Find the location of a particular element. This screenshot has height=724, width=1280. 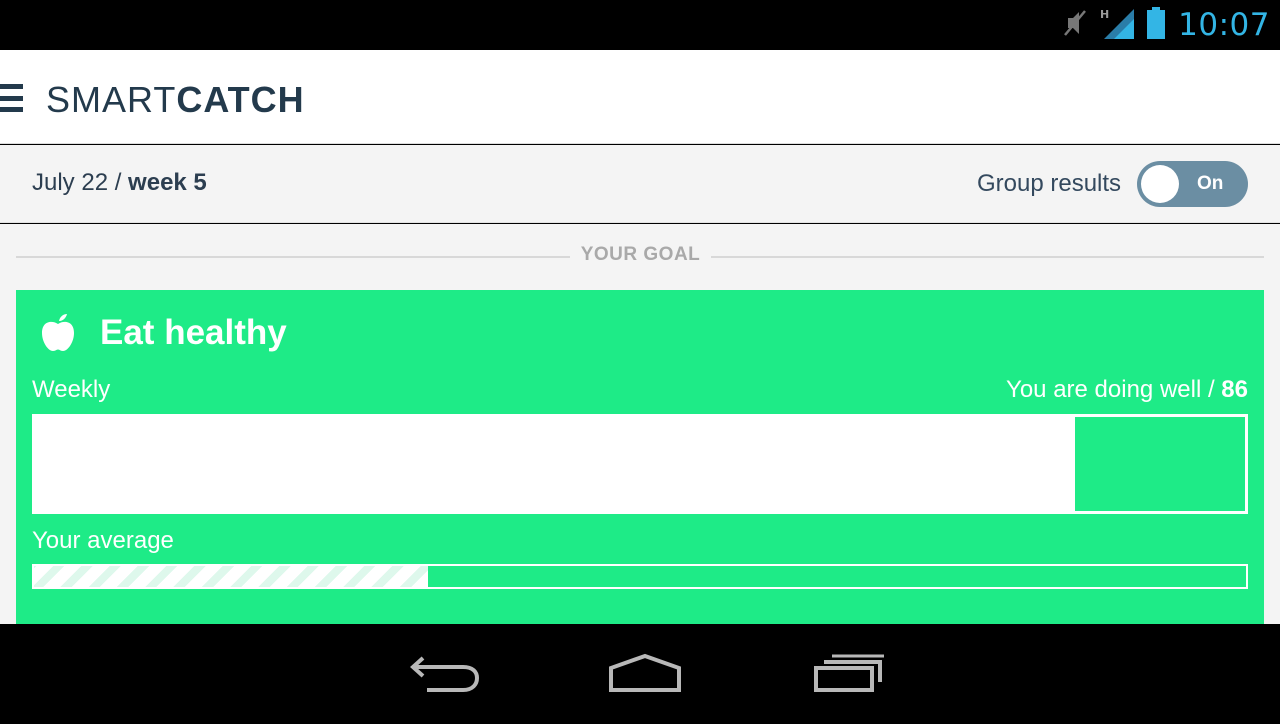

weekly-label: Weekly is located at coordinates (71, 389).